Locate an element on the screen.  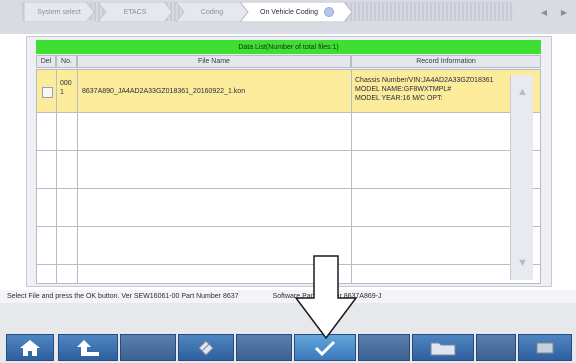
scroll-right-icon: ▶ is located at coordinates (564, 12).